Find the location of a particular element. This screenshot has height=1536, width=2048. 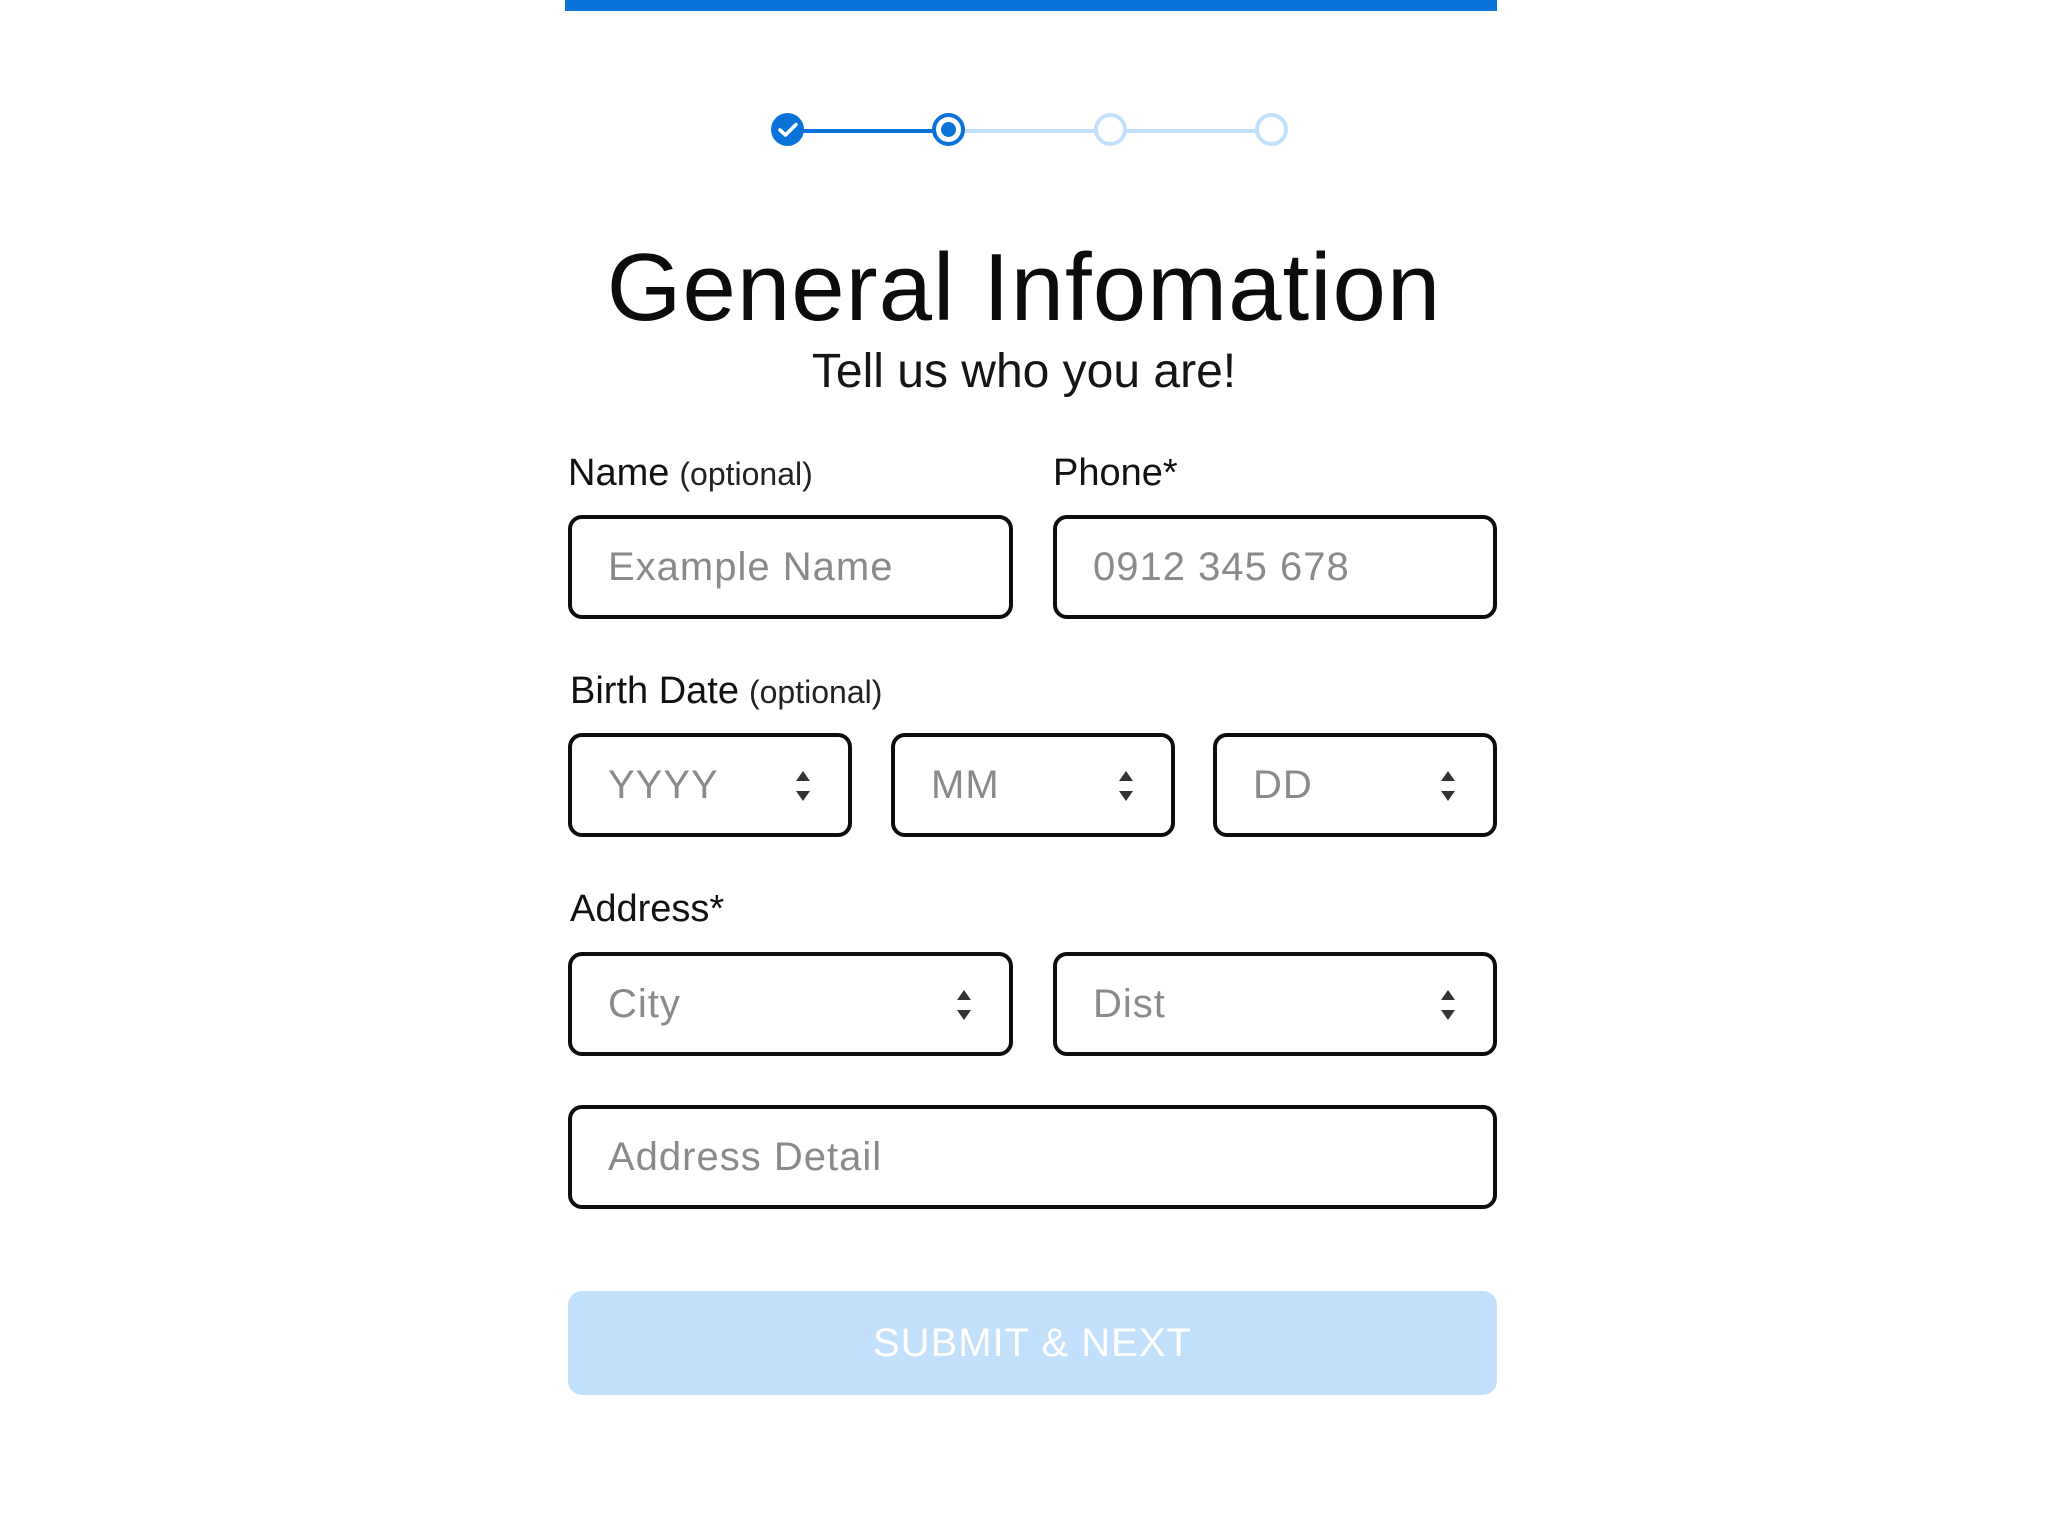

birth-month-select: MM is located at coordinates (1033, 785).